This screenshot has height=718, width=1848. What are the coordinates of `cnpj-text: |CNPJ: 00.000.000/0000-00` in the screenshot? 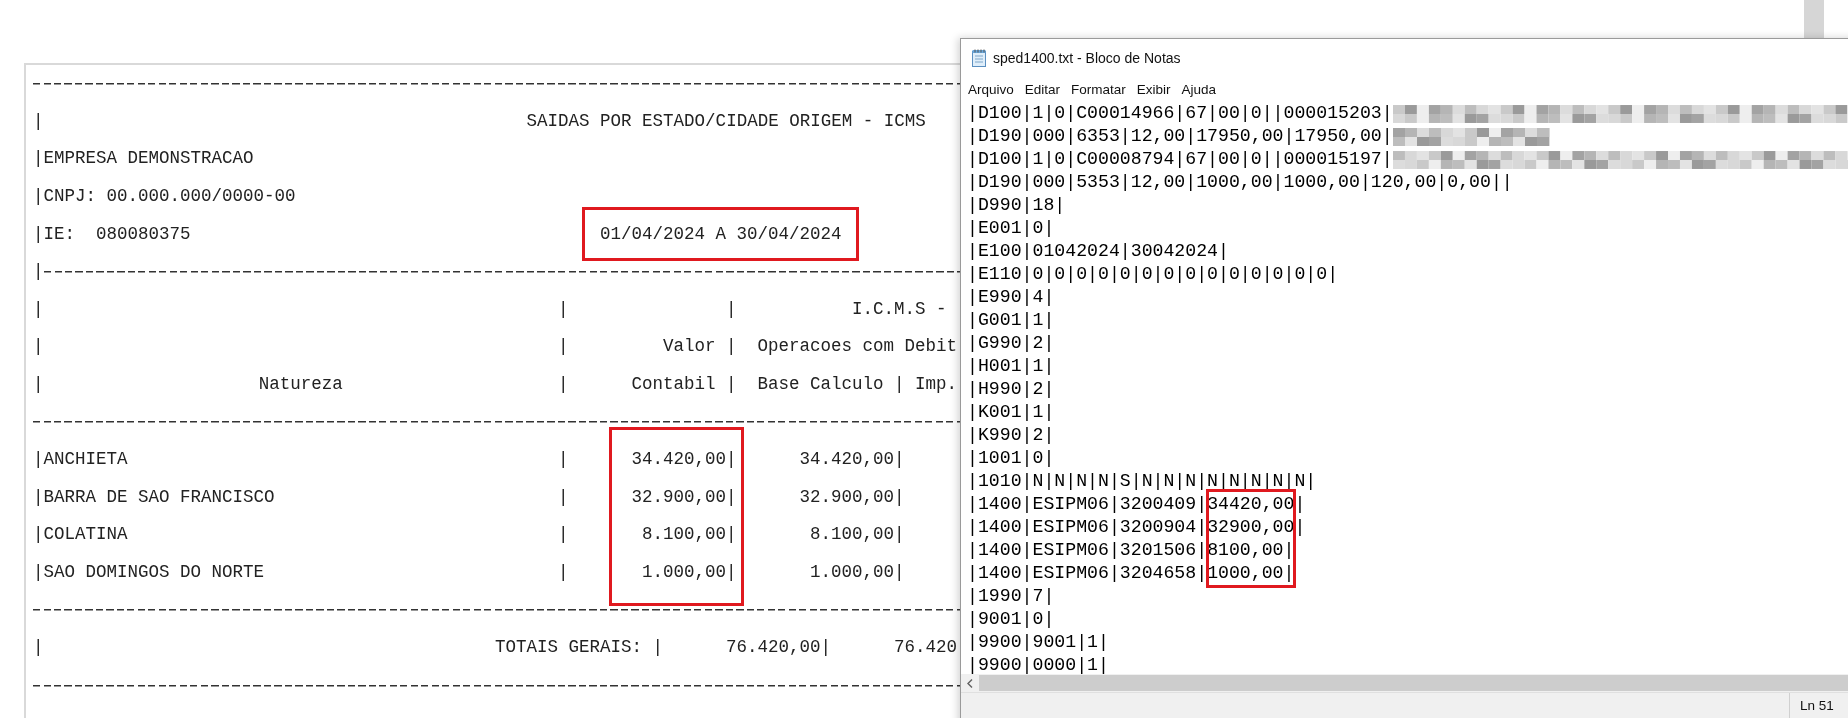 It's located at (164, 196).